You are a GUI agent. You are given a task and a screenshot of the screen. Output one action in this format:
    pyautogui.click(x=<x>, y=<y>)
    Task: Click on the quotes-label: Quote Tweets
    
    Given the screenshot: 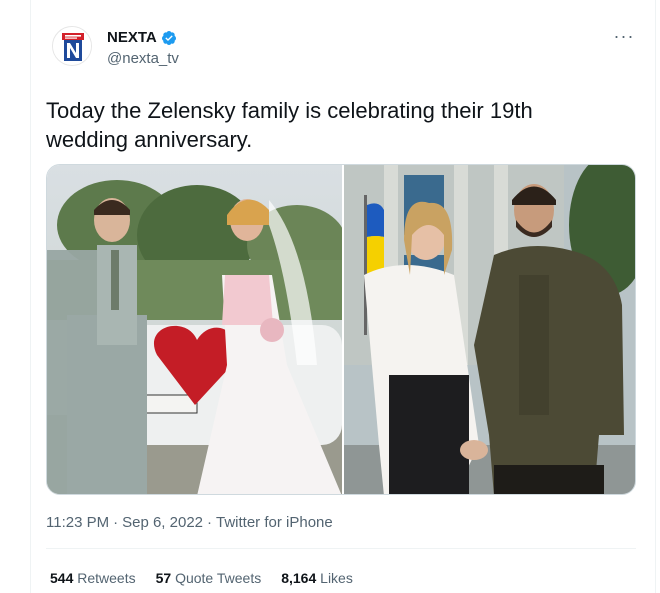 What is the action you would take?
    pyautogui.click(x=218, y=578)
    